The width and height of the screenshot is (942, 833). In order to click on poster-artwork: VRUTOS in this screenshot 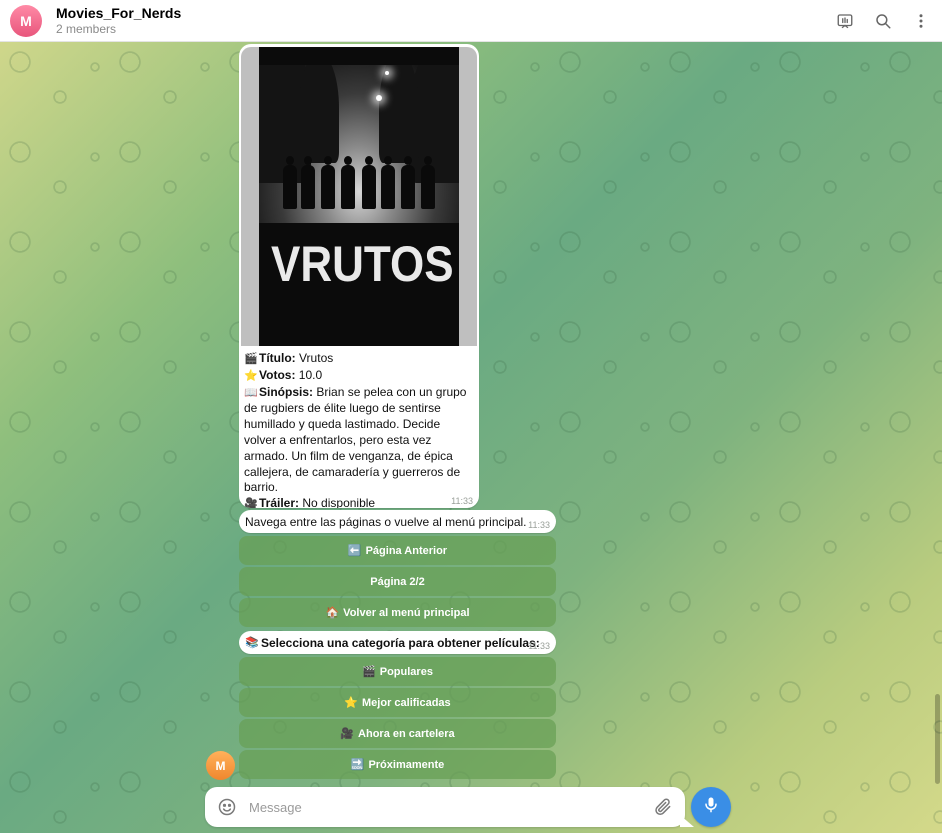, I will do `click(359, 196)`.